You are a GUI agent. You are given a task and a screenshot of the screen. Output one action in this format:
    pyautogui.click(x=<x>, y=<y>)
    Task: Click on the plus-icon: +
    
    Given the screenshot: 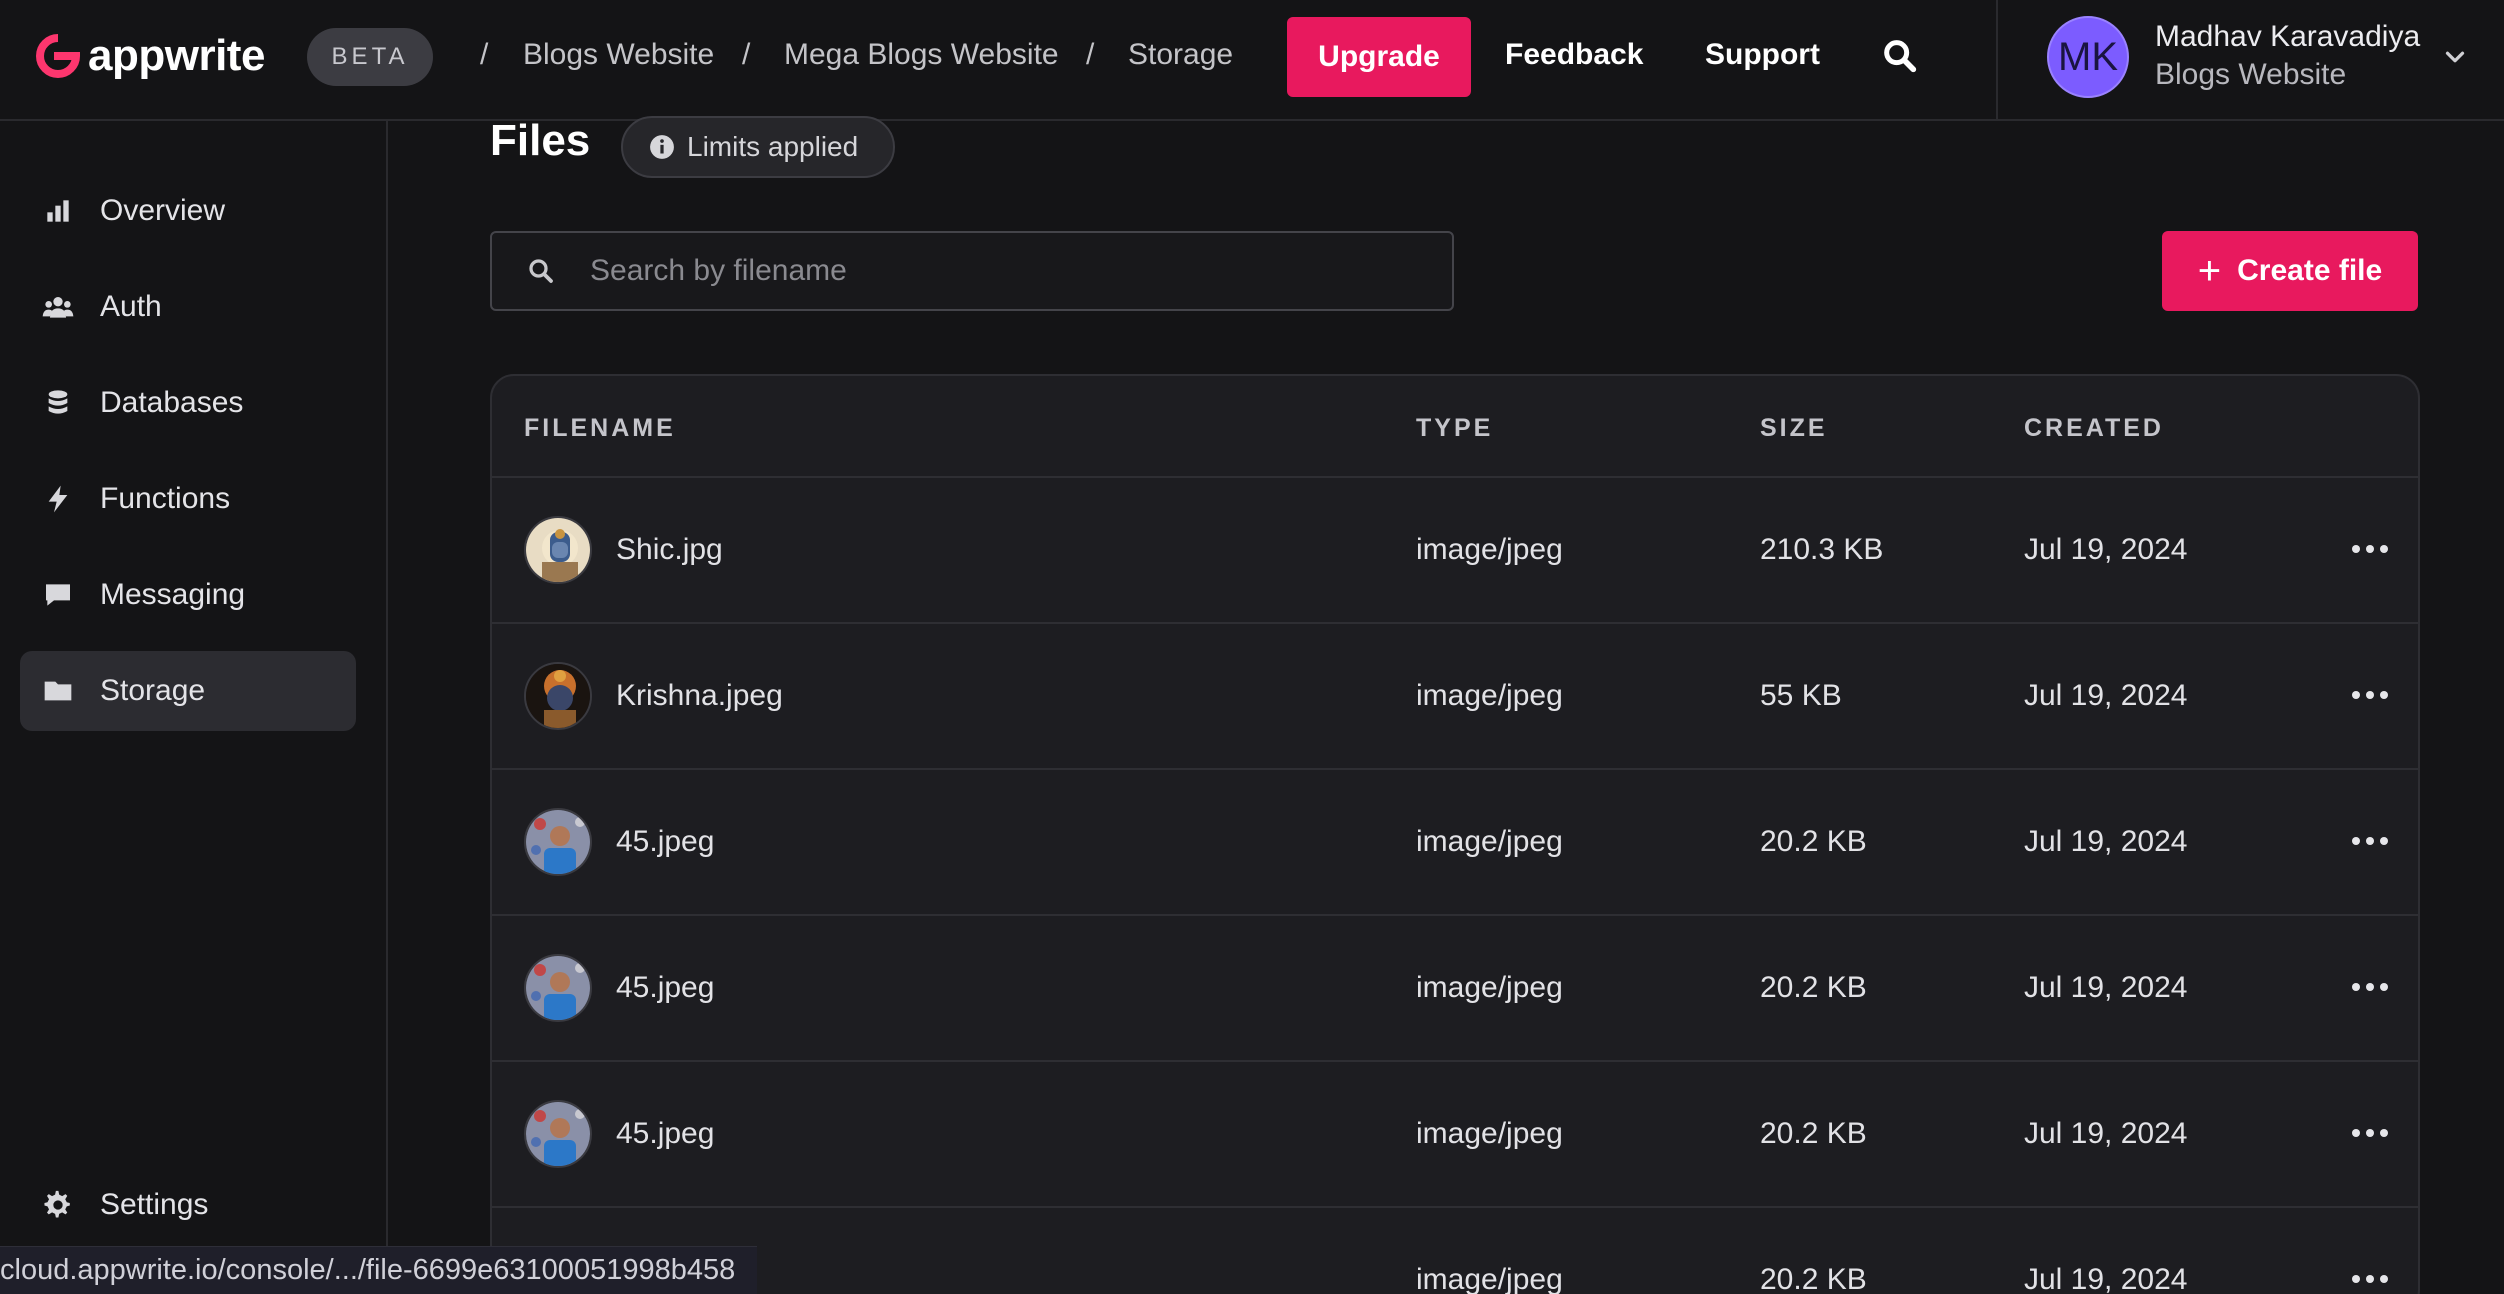 What is the action you would take?
    pyautogui.click(x=2209, y=271)
    